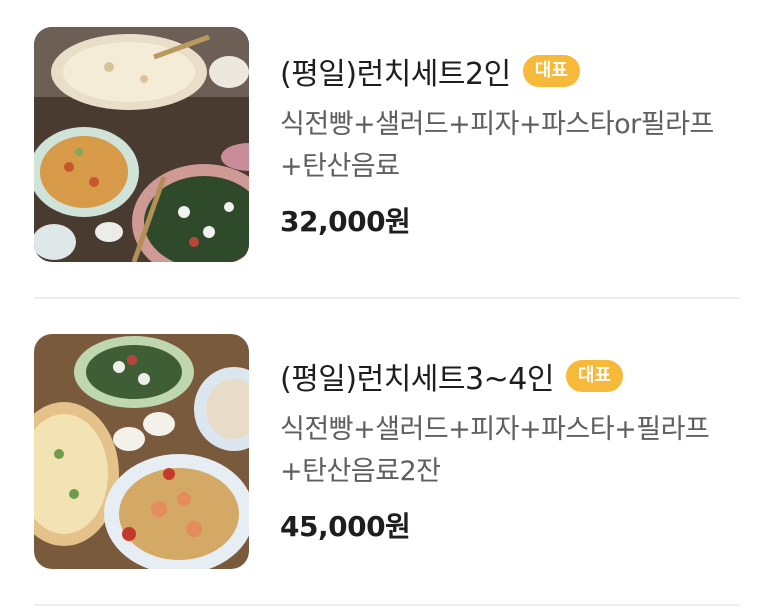  Describe the element at coordinates (495, 450) in the screenshot. I see `menu-item-description: 식전빵+샐러드+피자+파스타+필라프+탄산음료2잔` at that location.